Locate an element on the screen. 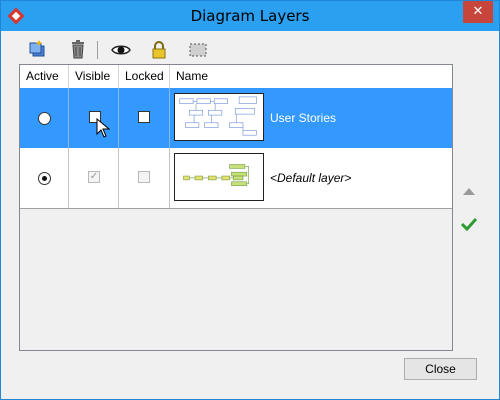 Image resolution: width=500 pixels, height=400 pixels. layer-name: <Default layer> is located at coordinates (310, 178).